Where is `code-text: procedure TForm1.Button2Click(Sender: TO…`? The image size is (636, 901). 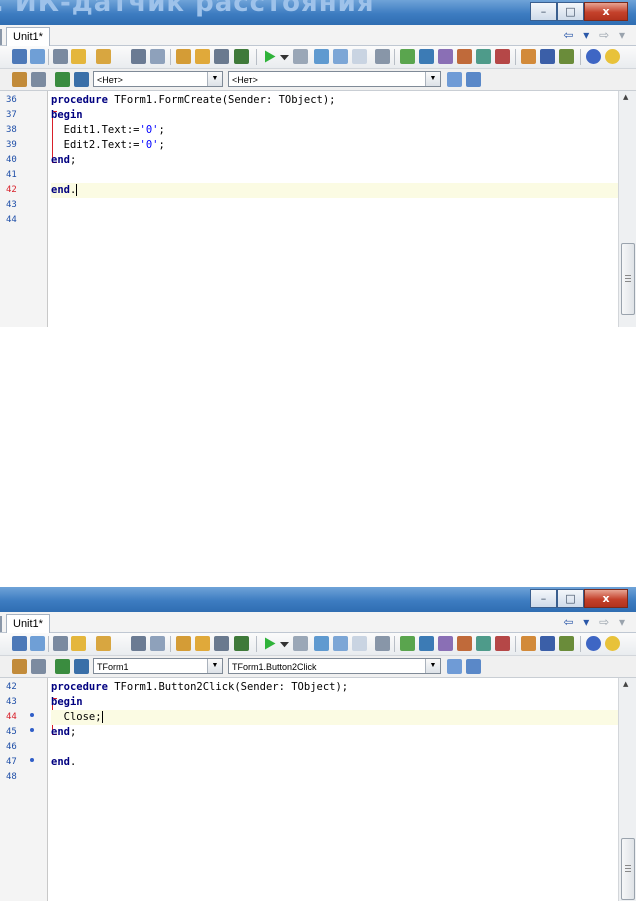
code-text: procedure TForm1.Button2Click(Sender: TO… is located at coordinates (334, 732).